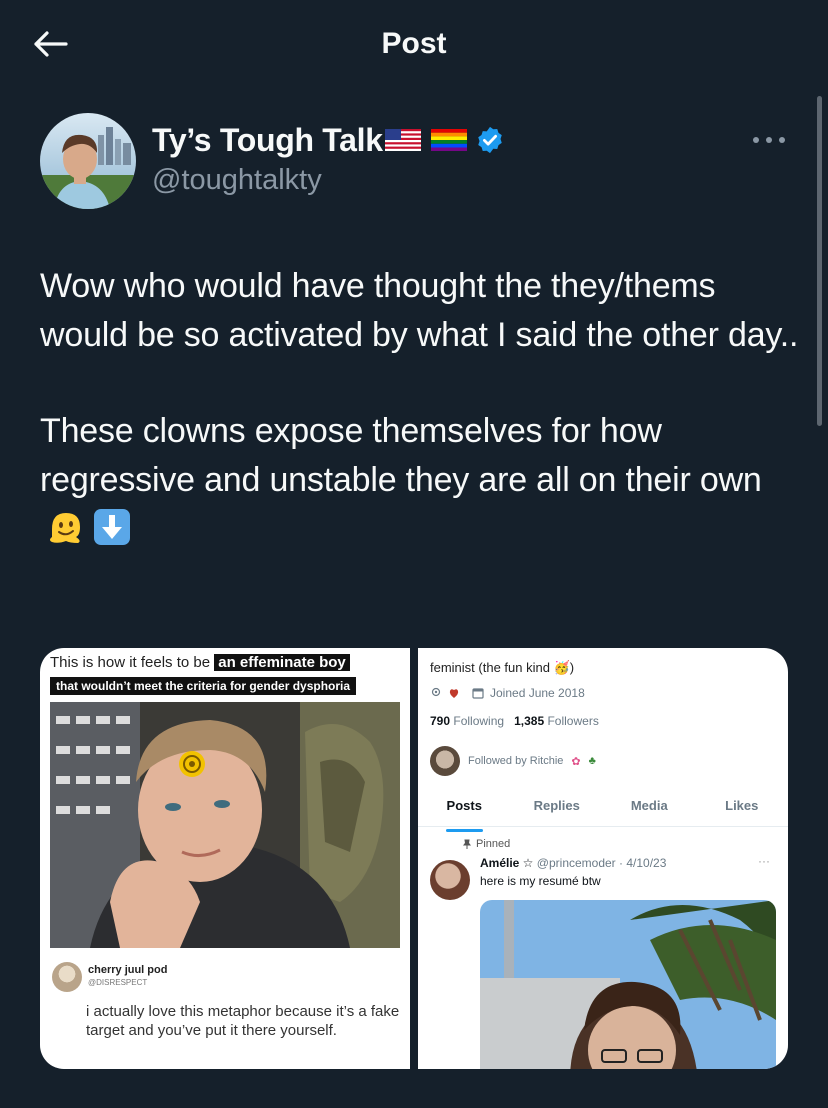 The height and width of the screenshot is (1108, 828). I want to click on pinned-label: Pinned, so click(486, 844).